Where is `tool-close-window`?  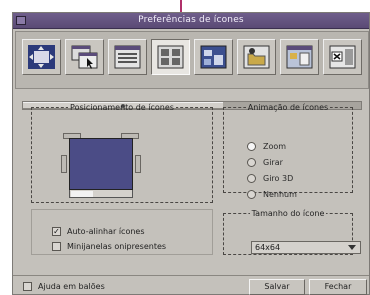 tool-close-window is located at coordinates (342, 57).